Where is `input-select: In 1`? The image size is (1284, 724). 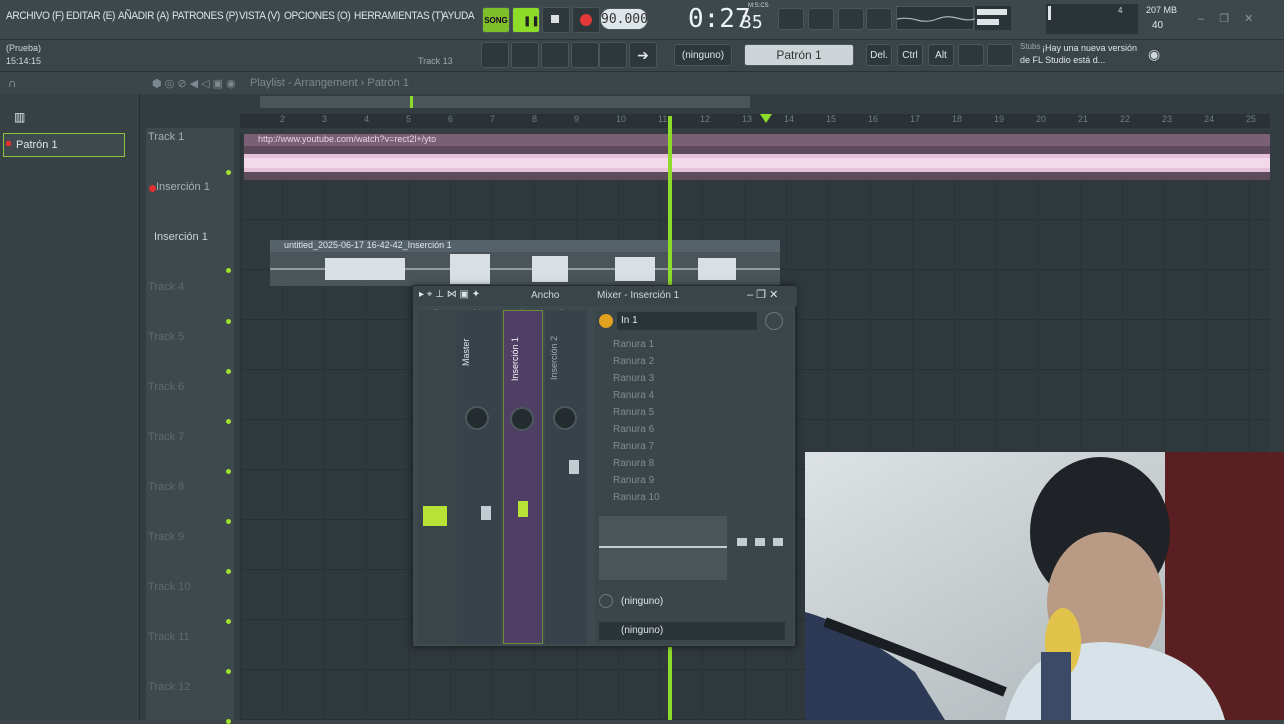 input-select: In 1 is located at coordinates (687, 321).